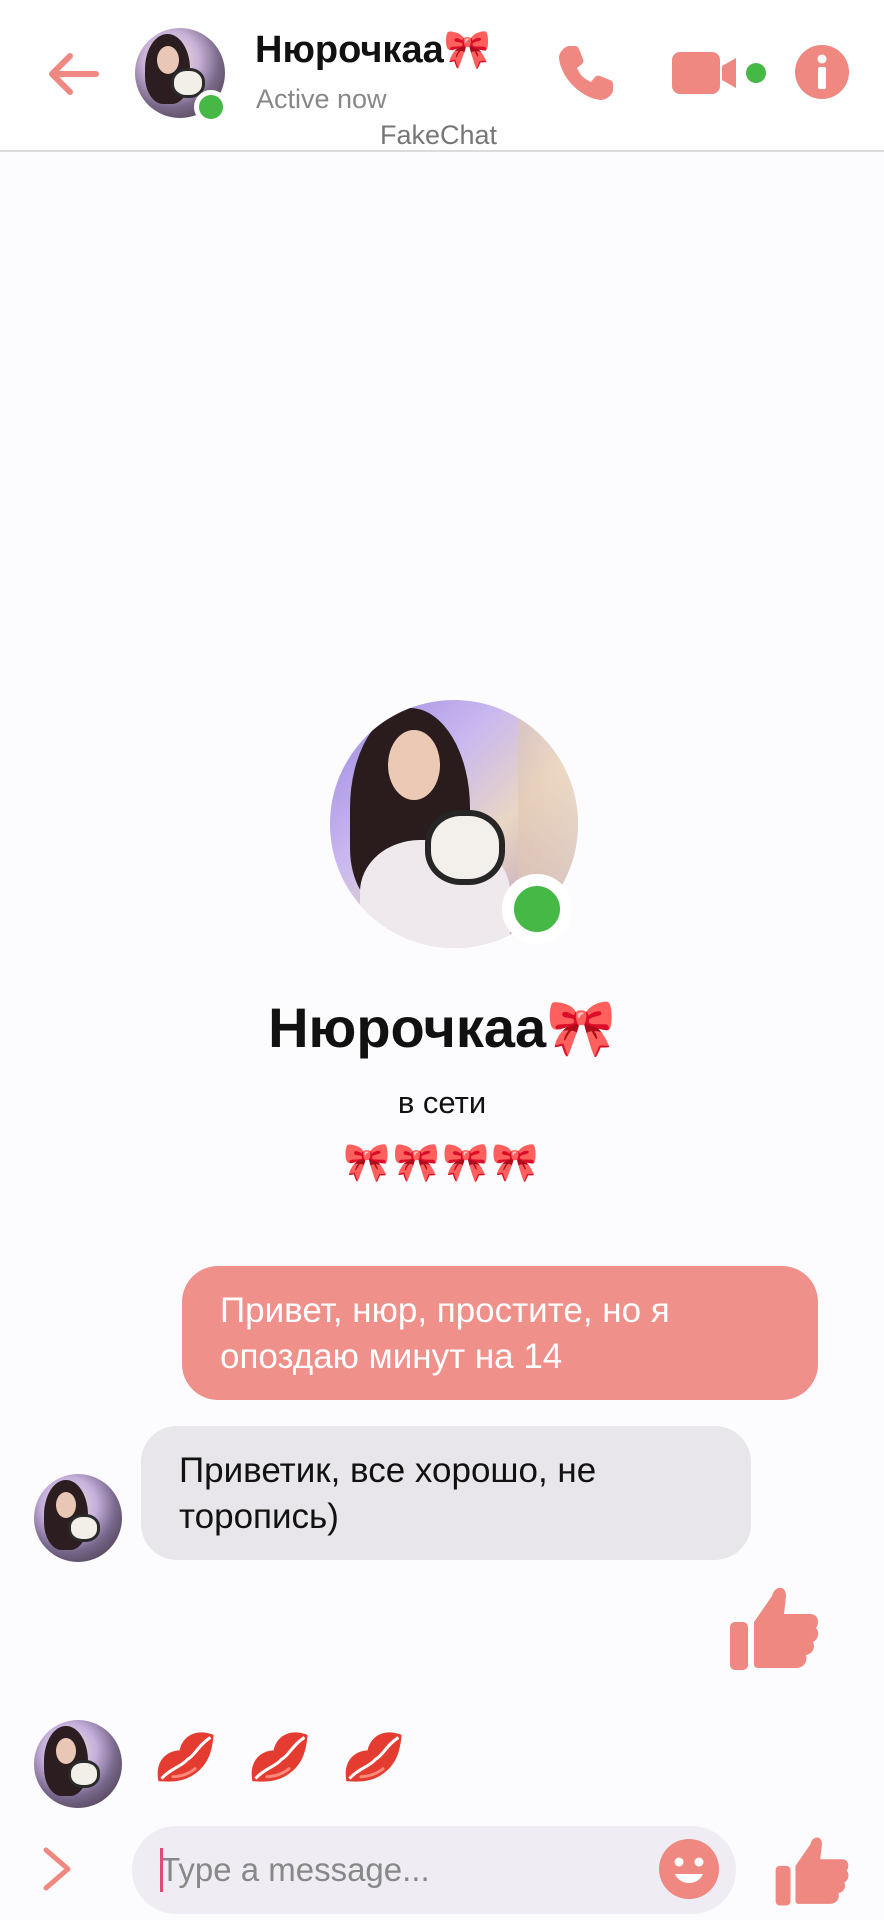  What do you see at coordinates (439, 135) in the screenshot?
I see `app-watermark: FakeChat` at bounding box center [439, 135].